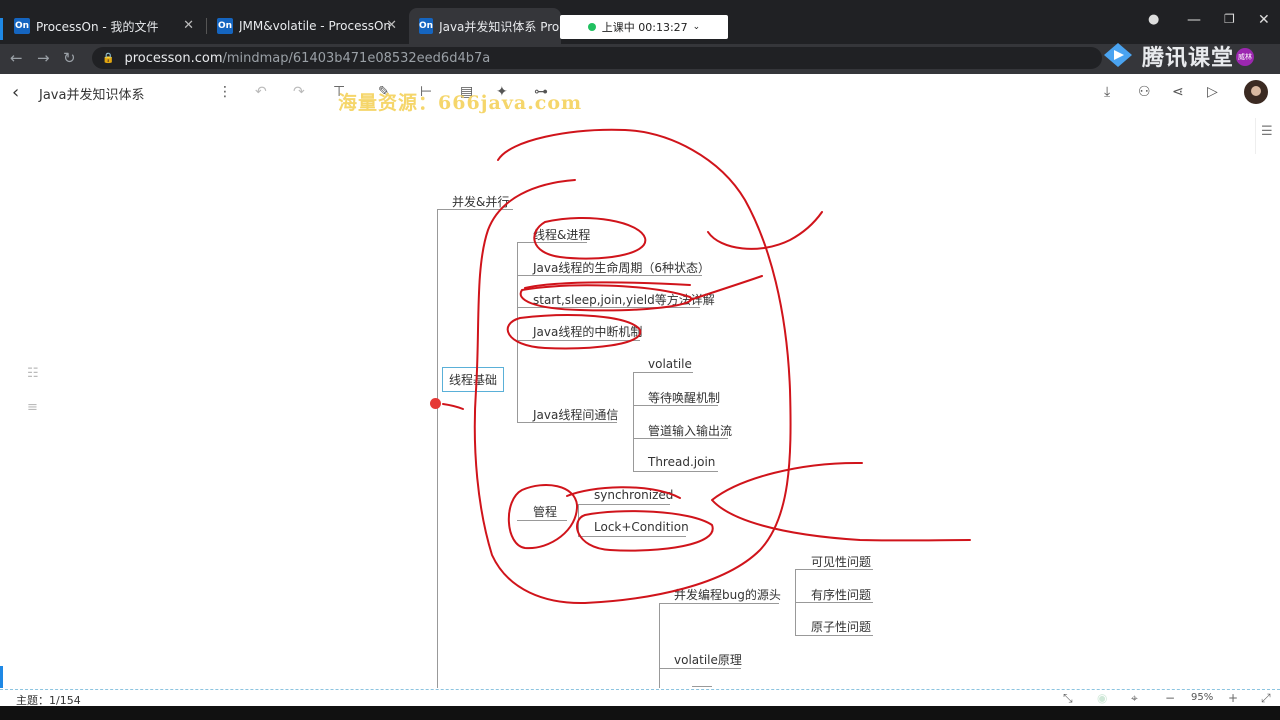  Describe the element at coordinates (43, 58) in the screenshot. I see `forward-arrow-icon: →` at that location.